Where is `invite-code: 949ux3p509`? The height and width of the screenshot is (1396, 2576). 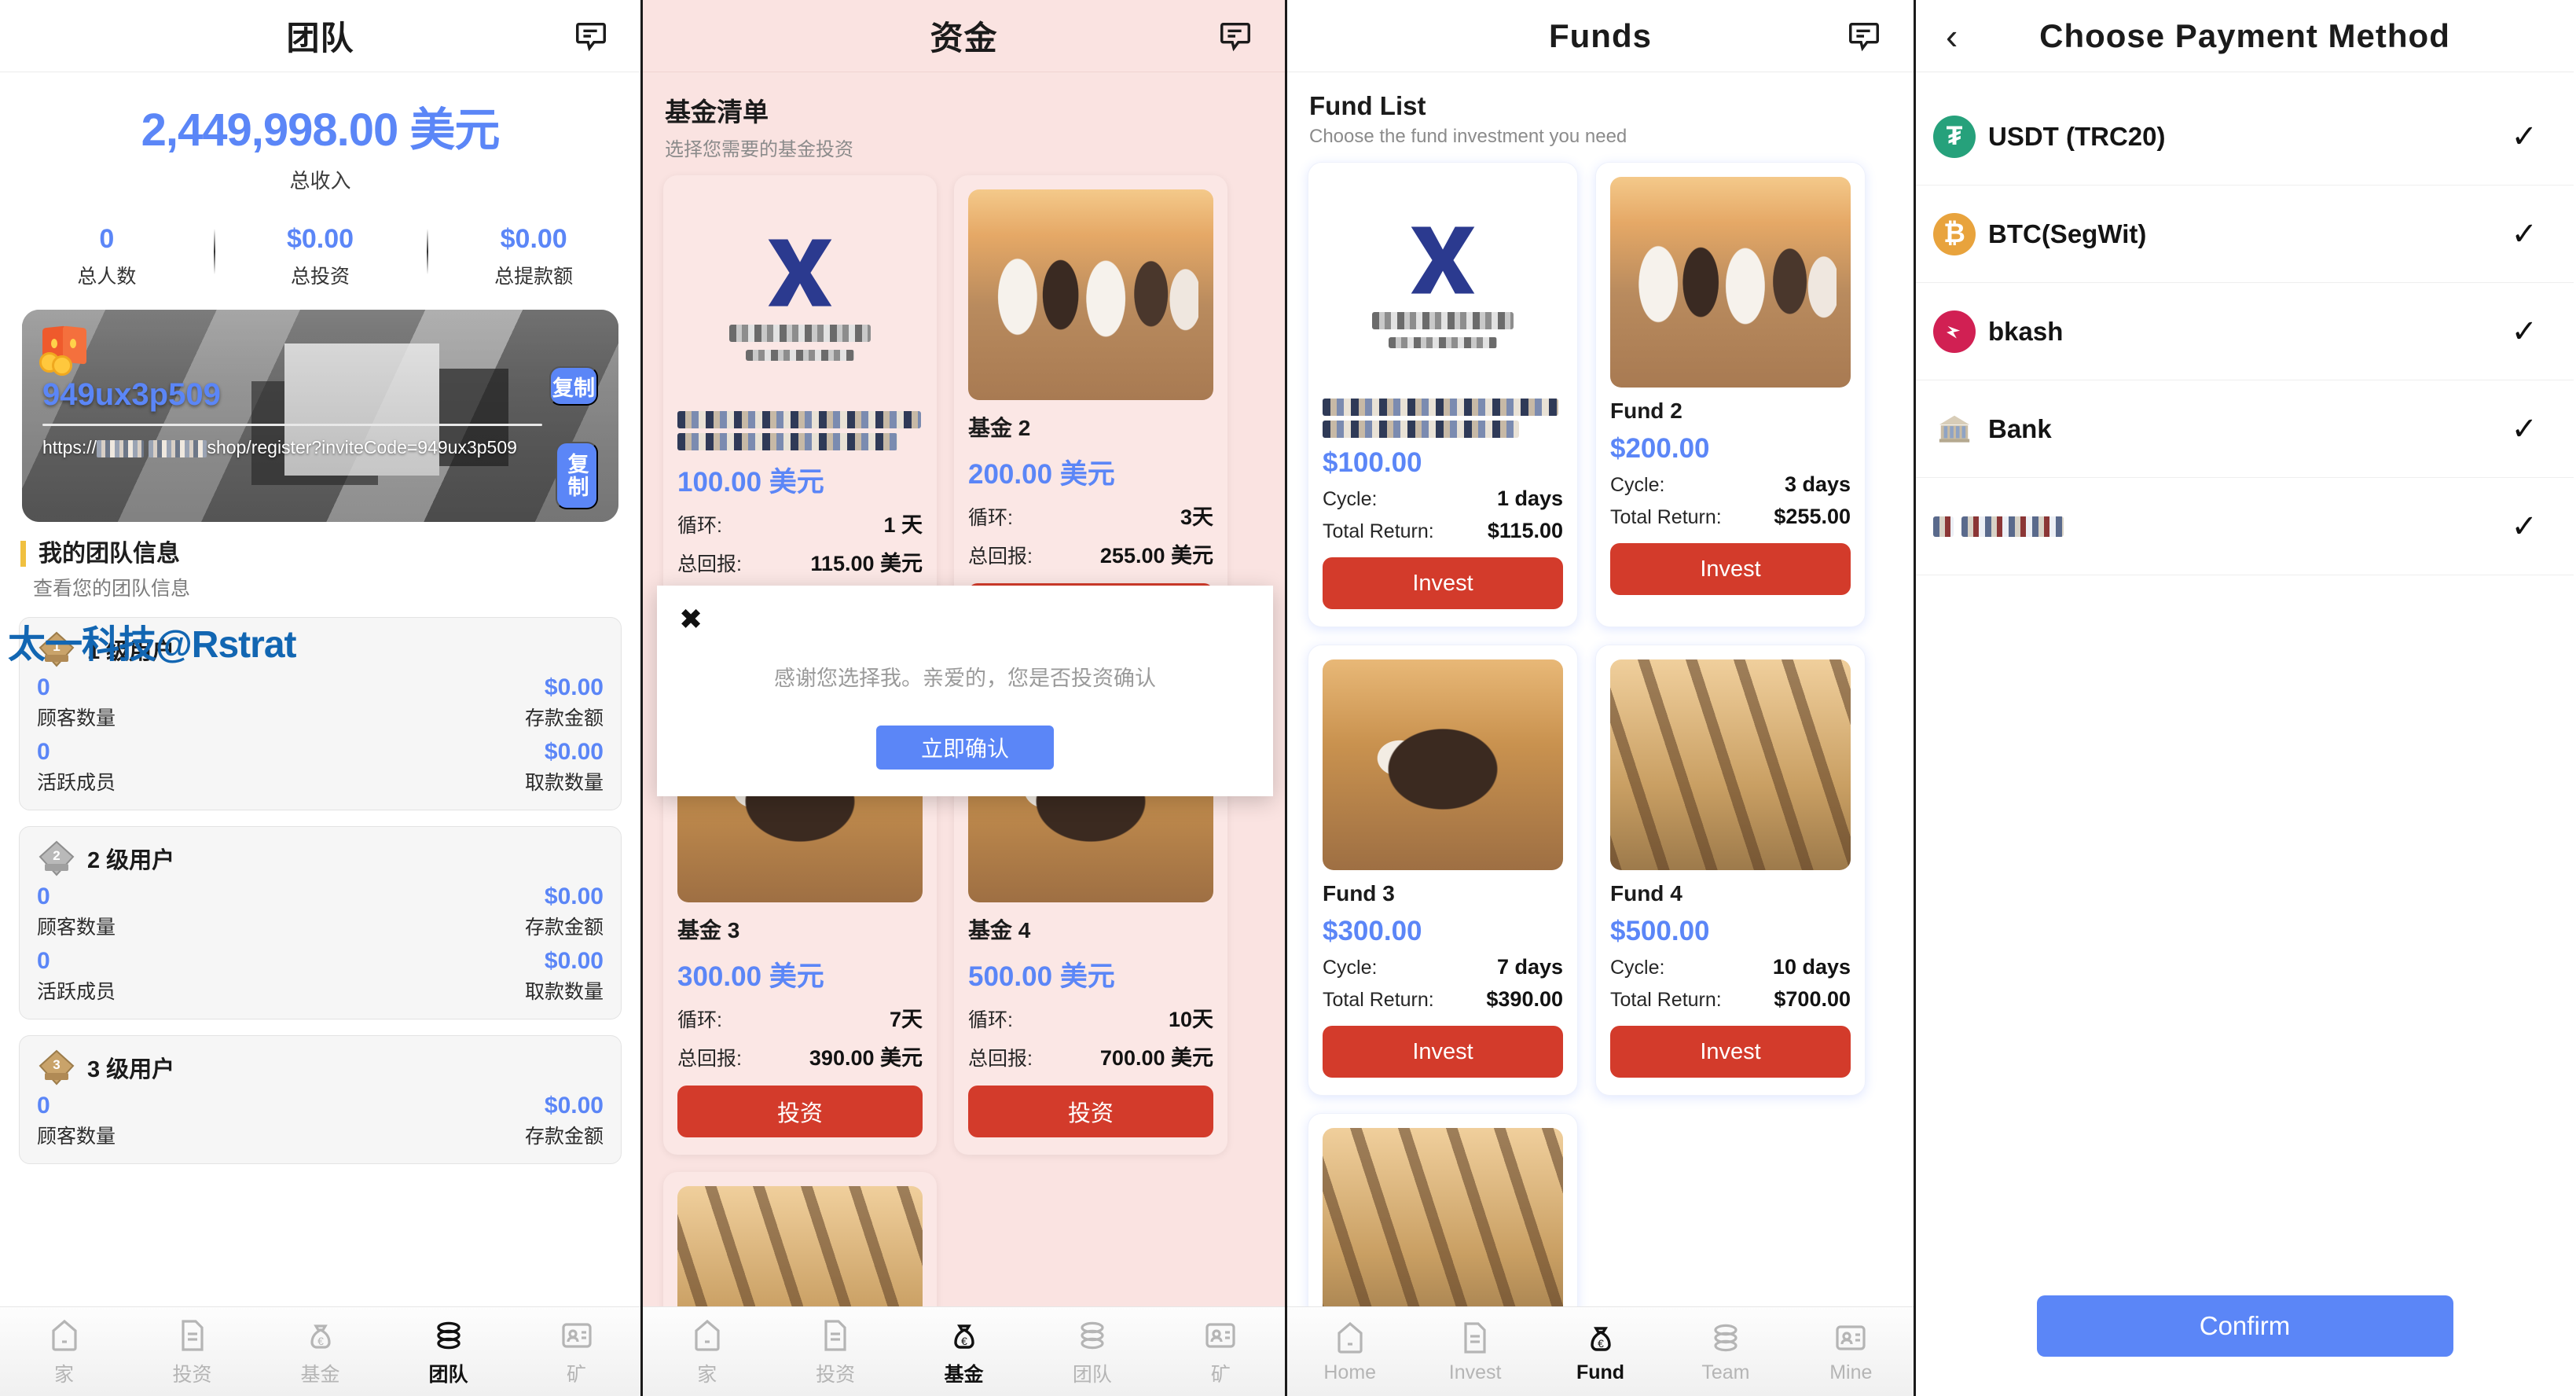
invite-code: 949ux3p509 is located at coordinates (131, 394).